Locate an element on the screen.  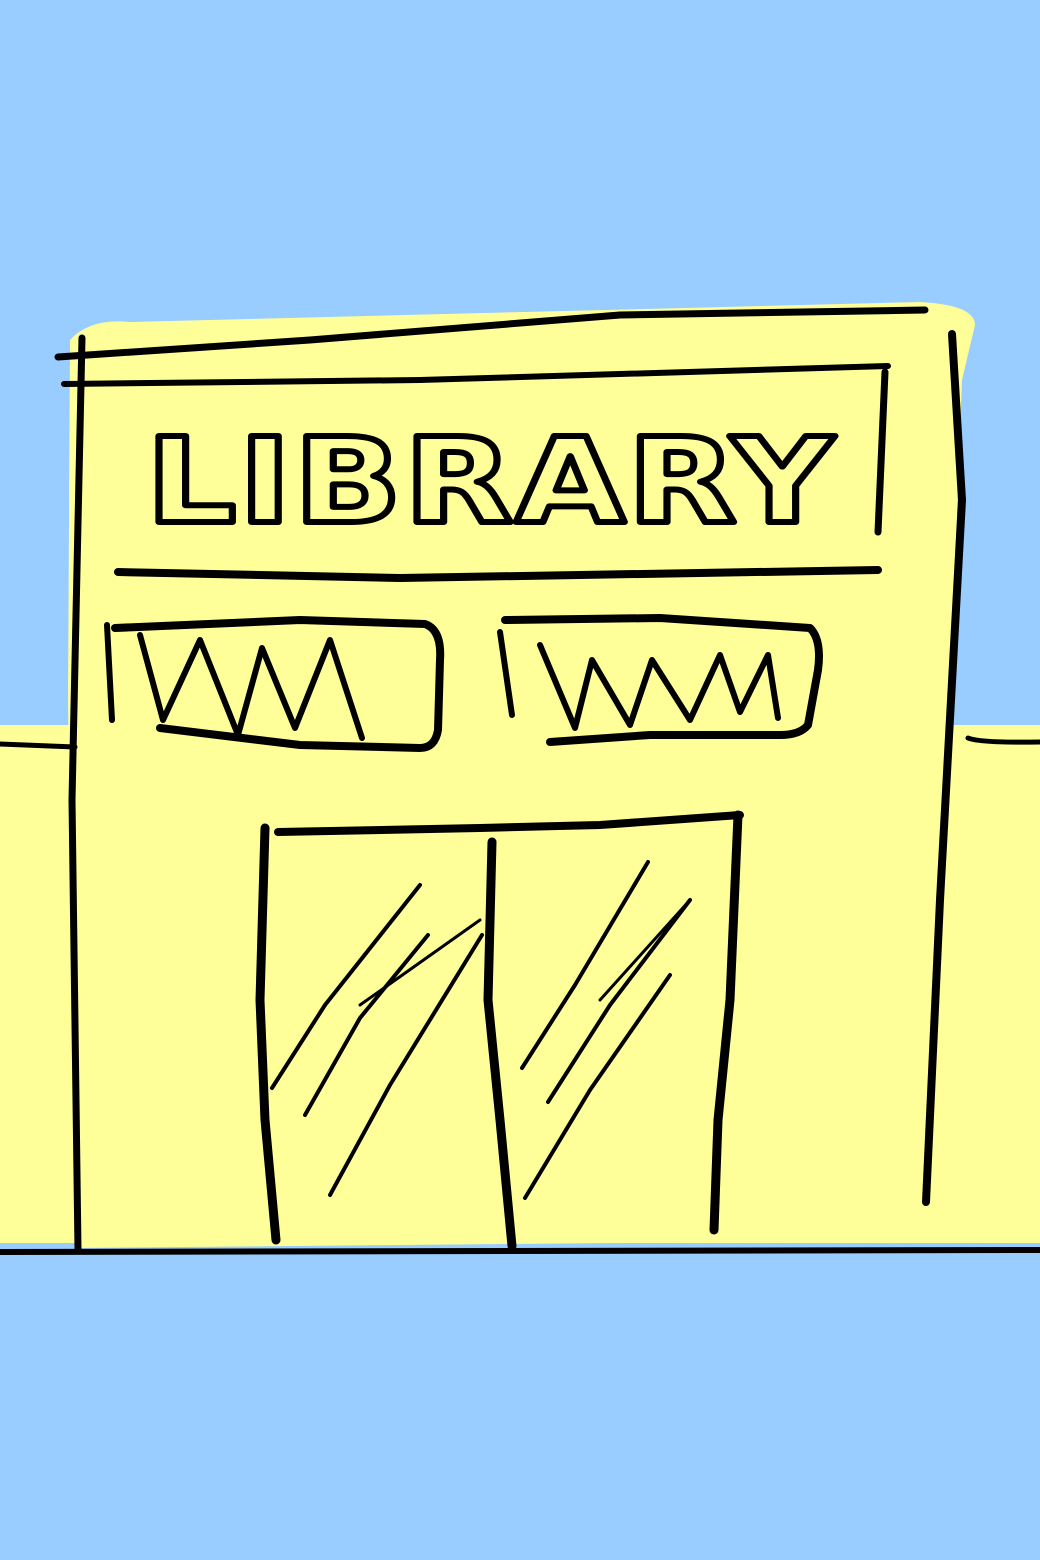
left-step-line is located at coordinates (39, 745).